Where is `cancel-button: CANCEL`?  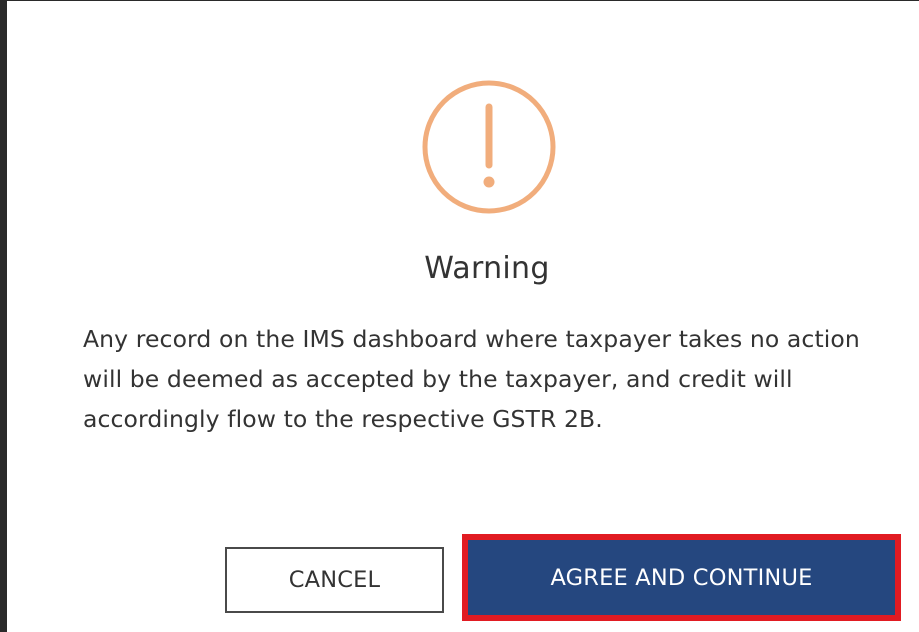 cancel-button: CANCEL is located at coordinates (334, 580).